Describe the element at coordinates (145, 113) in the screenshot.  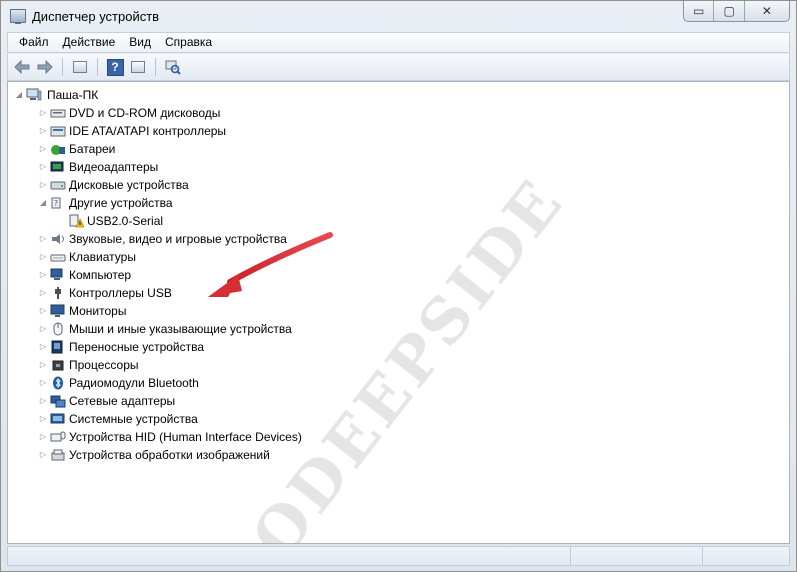
I see `tree-category-label: DVD и CD-ROM дисководы` at that location.